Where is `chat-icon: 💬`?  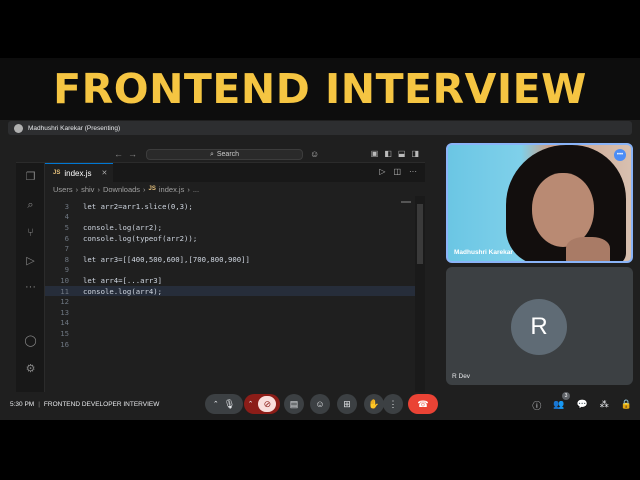
chat-icon: 💬 is located at coordinates (582, 405).